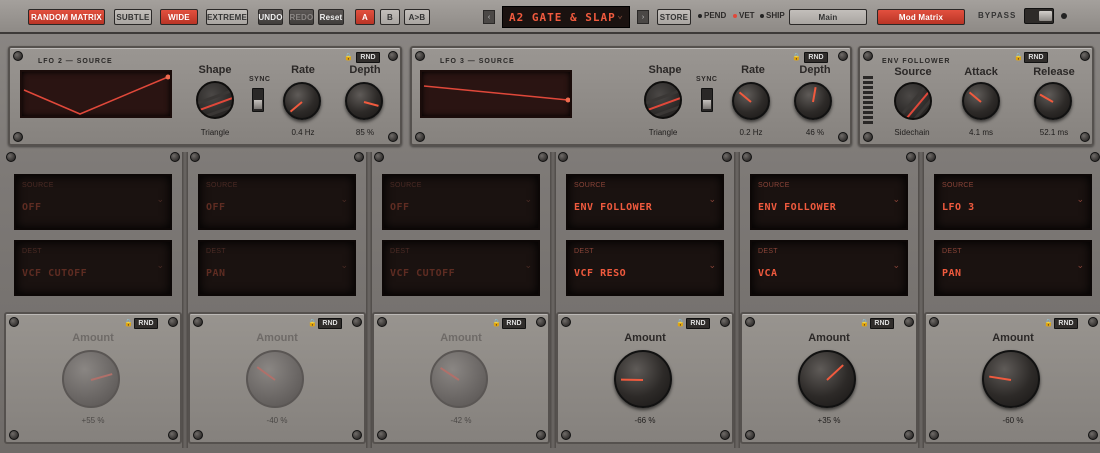  I want to click on status-pend: PEND, so click(712, 15).